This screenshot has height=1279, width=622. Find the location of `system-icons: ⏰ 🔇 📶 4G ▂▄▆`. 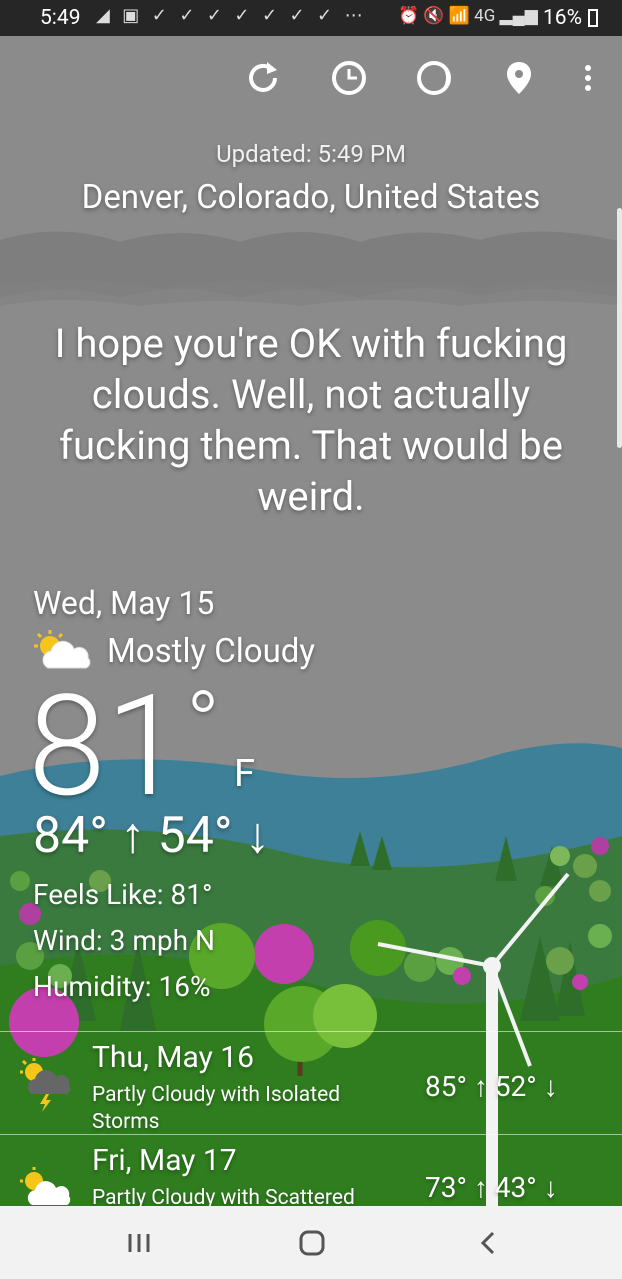

system-icons: ⏰ 🔇 📶 4G ▂▄▆ is located at coordinates (468, 16).